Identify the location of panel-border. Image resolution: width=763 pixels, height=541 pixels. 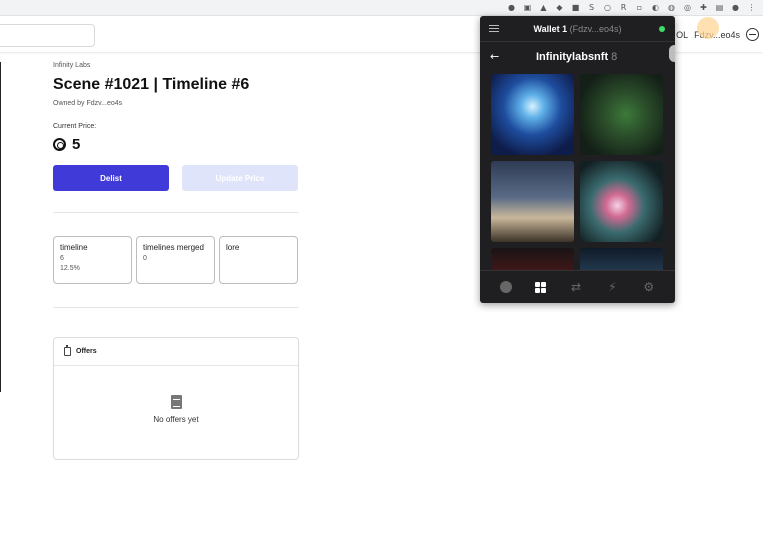
(0, 227).